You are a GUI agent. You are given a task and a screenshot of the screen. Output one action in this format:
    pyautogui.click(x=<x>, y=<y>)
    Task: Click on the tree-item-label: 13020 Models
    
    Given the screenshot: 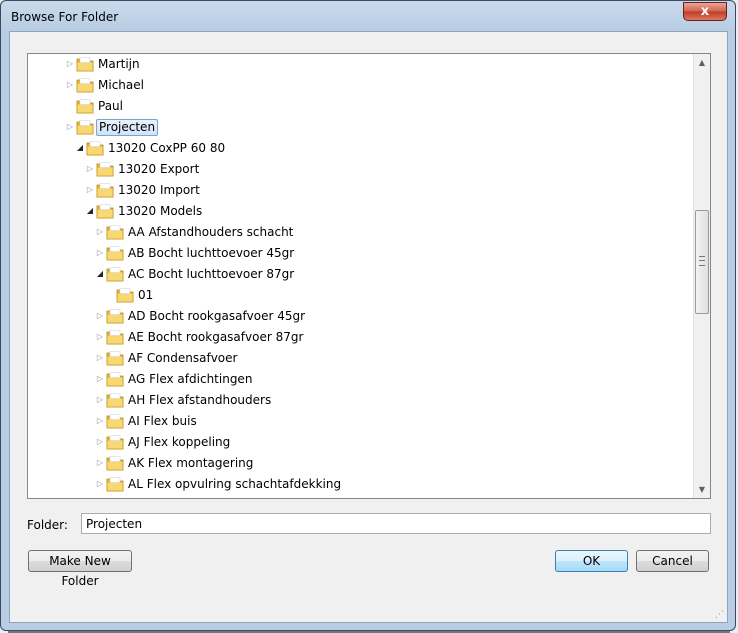 What is the action you would take?
    pyautogui.click(x=160, y=211)
    